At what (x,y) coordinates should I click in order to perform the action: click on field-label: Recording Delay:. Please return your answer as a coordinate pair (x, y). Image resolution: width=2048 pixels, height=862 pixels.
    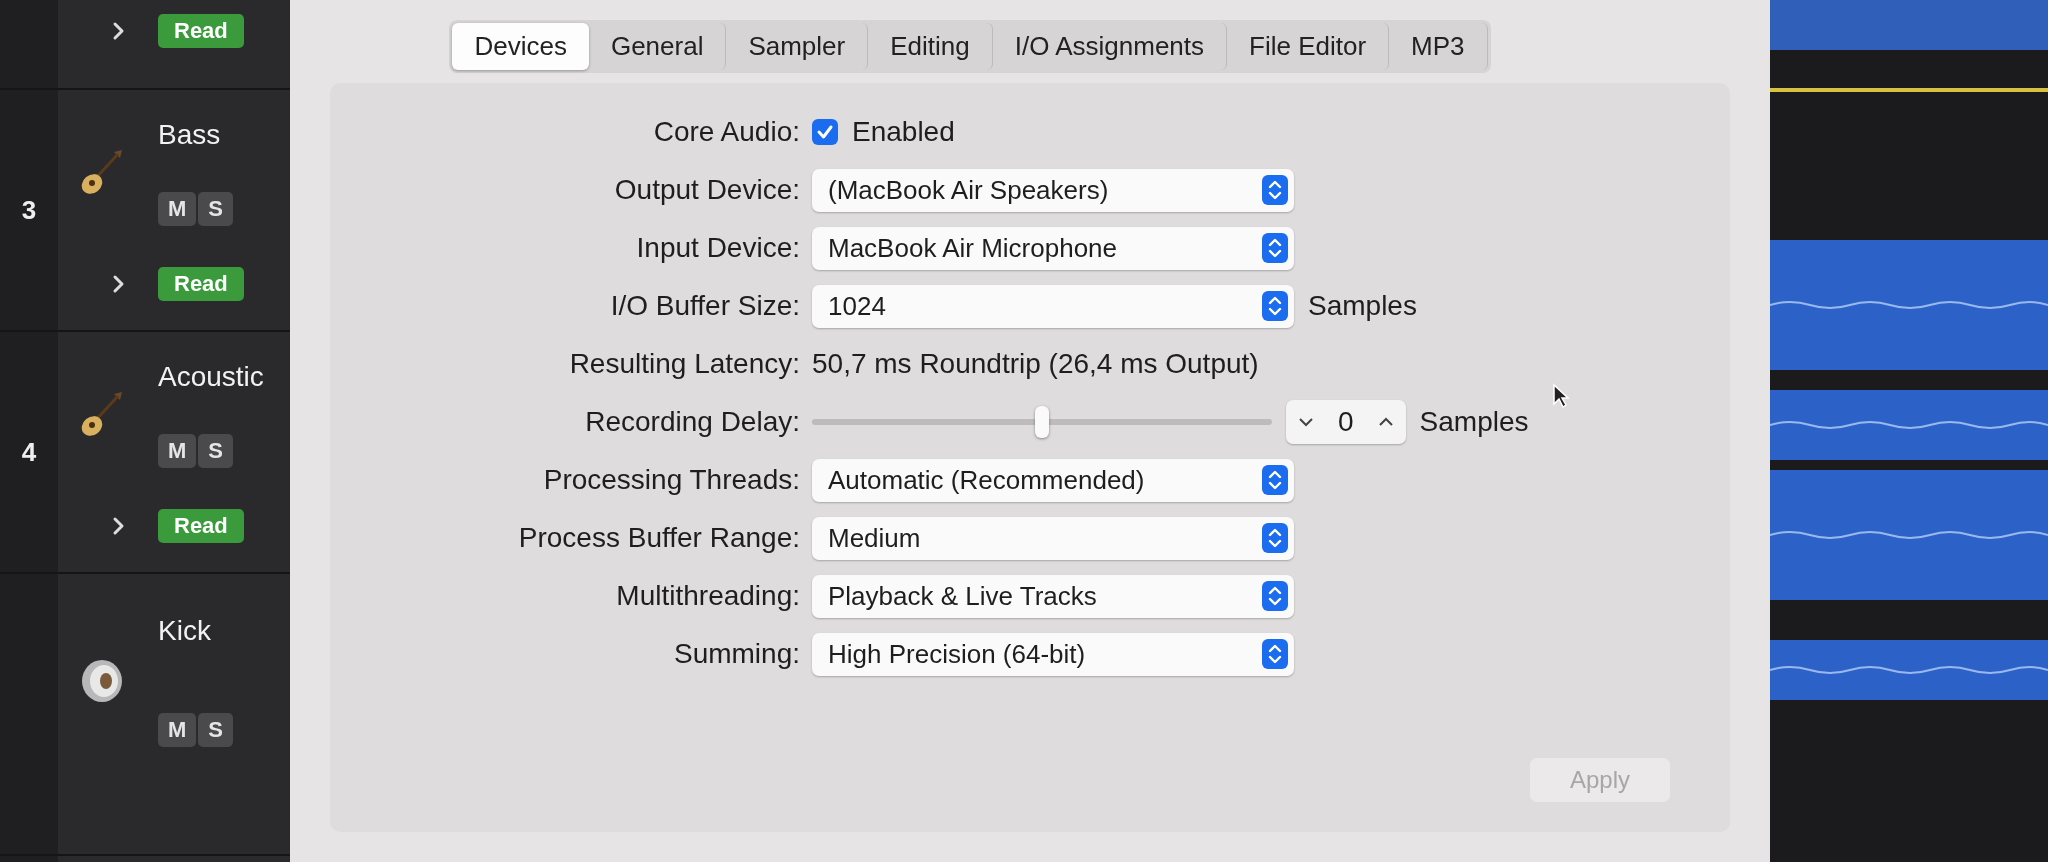
    Looking at the image, I should click on (692, 422).